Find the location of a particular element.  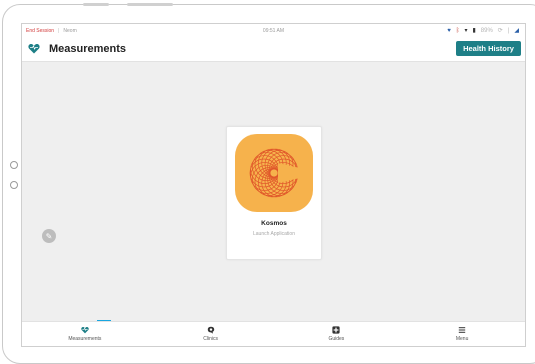

bottom-nav: Measurements Clinics Guides Menu is located at coordinates (273, 333).